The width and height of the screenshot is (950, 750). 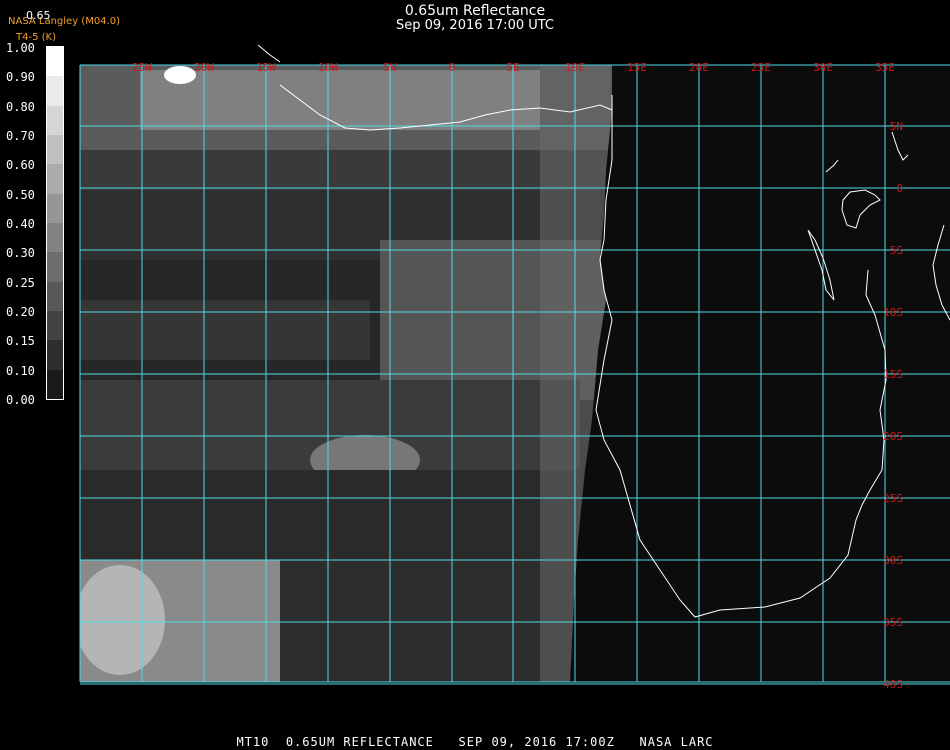 I want to click on legend-tick-label: 0.30, so click(x=20, y=253).